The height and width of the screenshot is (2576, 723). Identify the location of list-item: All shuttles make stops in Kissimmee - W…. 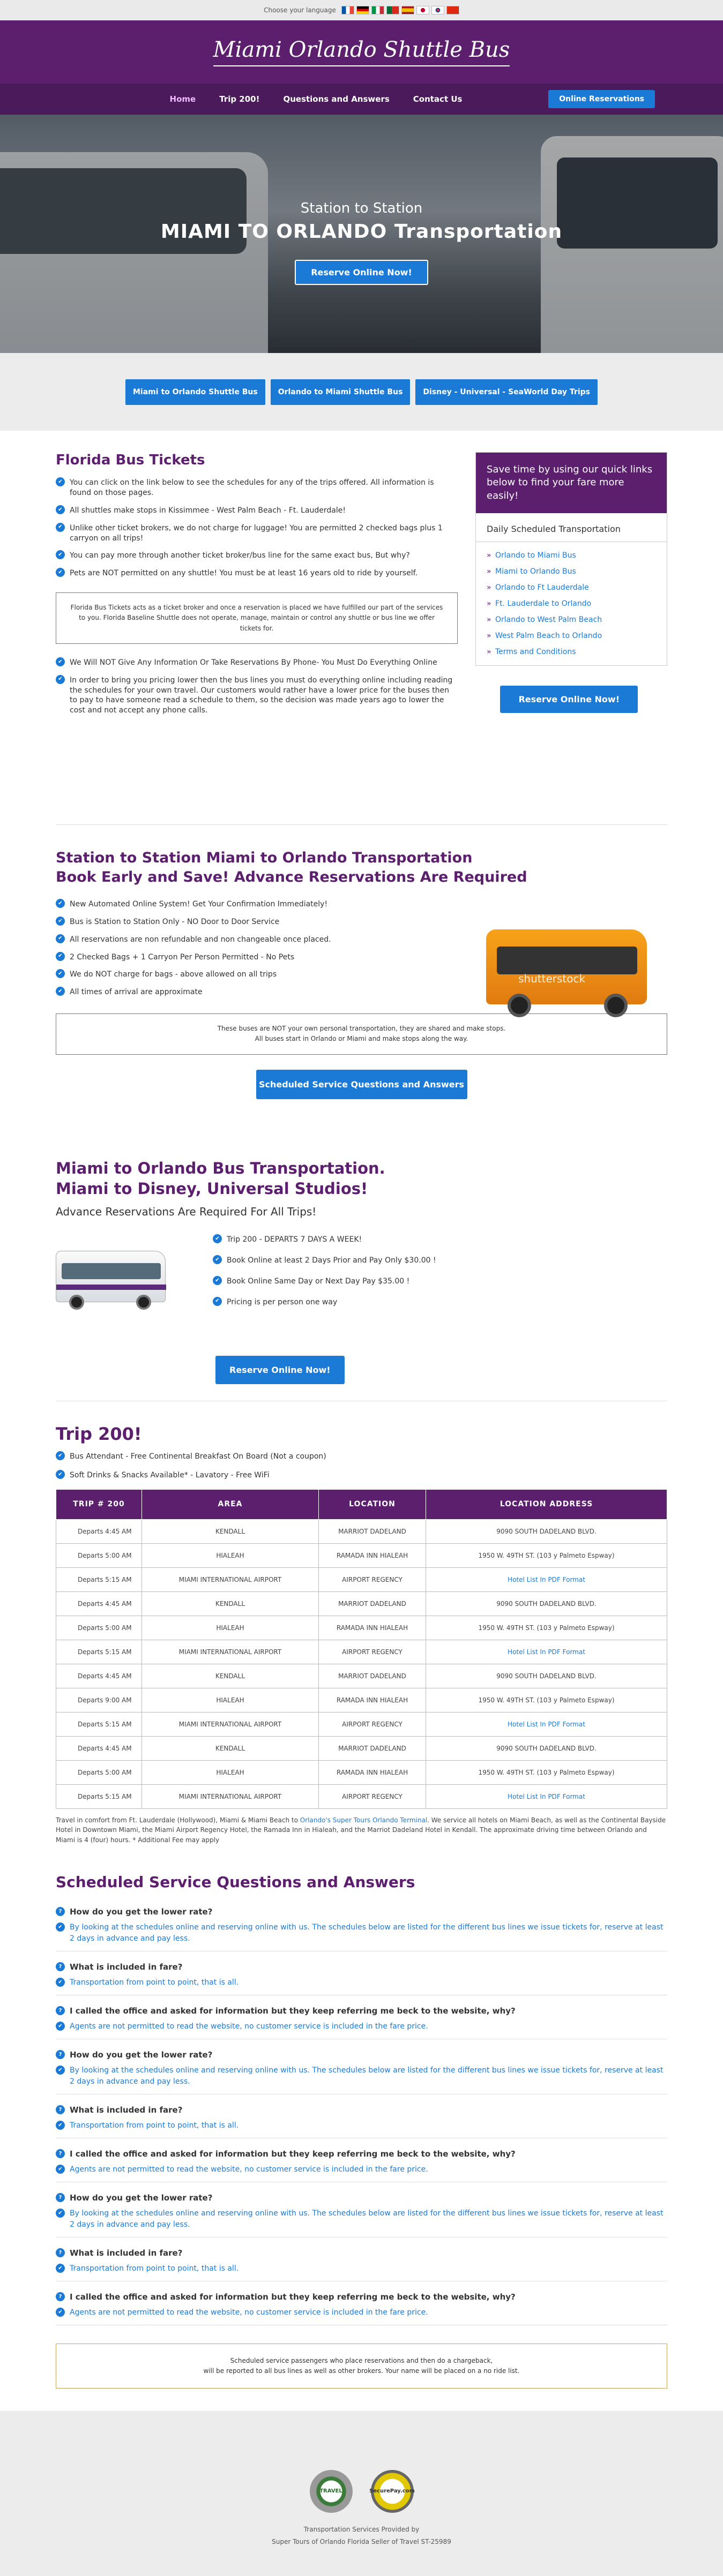
(257, 510).